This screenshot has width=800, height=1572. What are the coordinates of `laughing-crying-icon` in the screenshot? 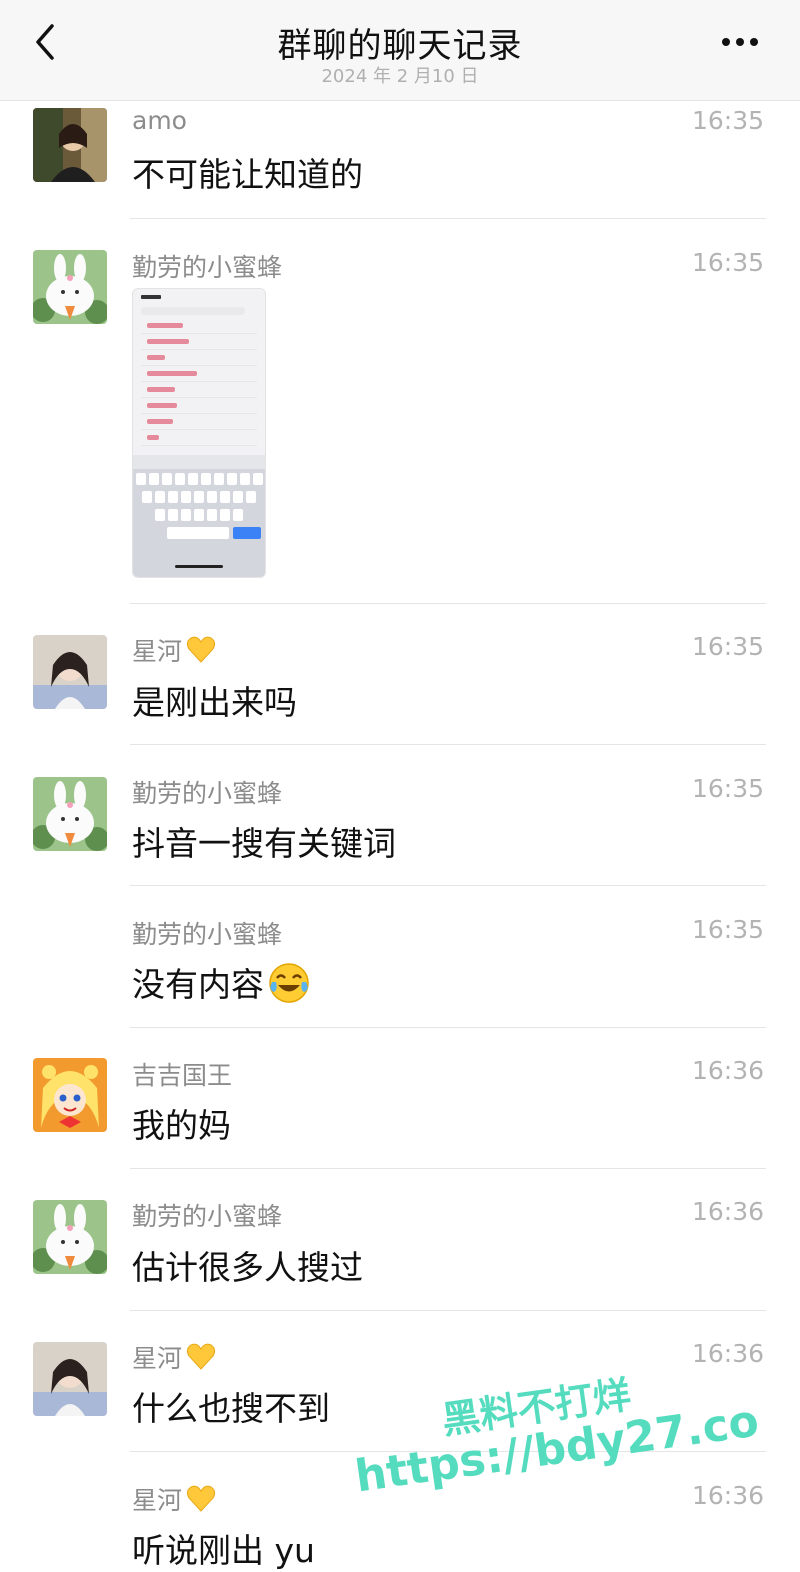 It's located at (289, 987).